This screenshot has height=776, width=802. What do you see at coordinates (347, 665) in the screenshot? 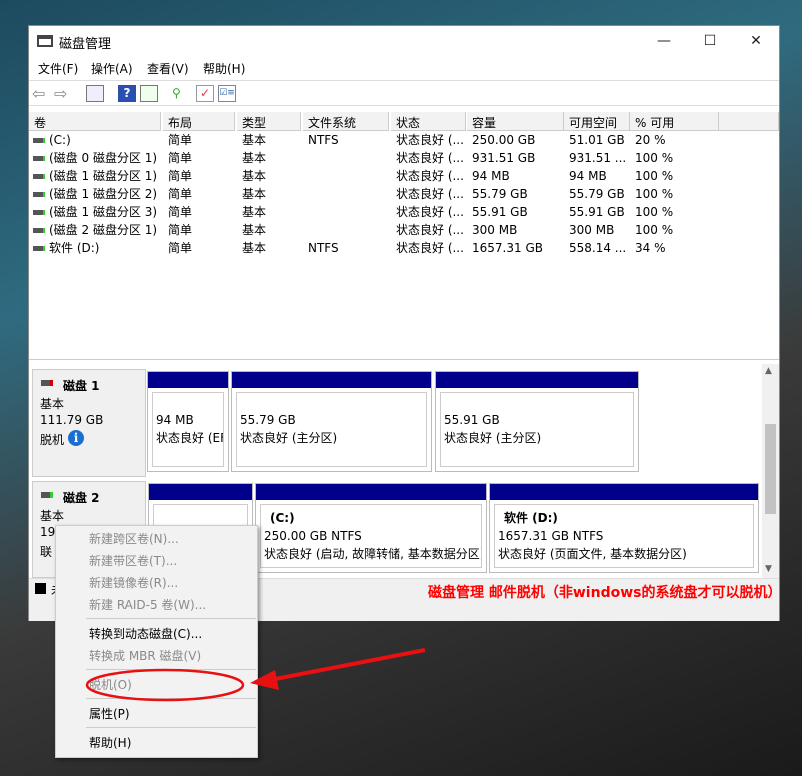
I see `annotation-arrow` at bounding box center [347, 665].